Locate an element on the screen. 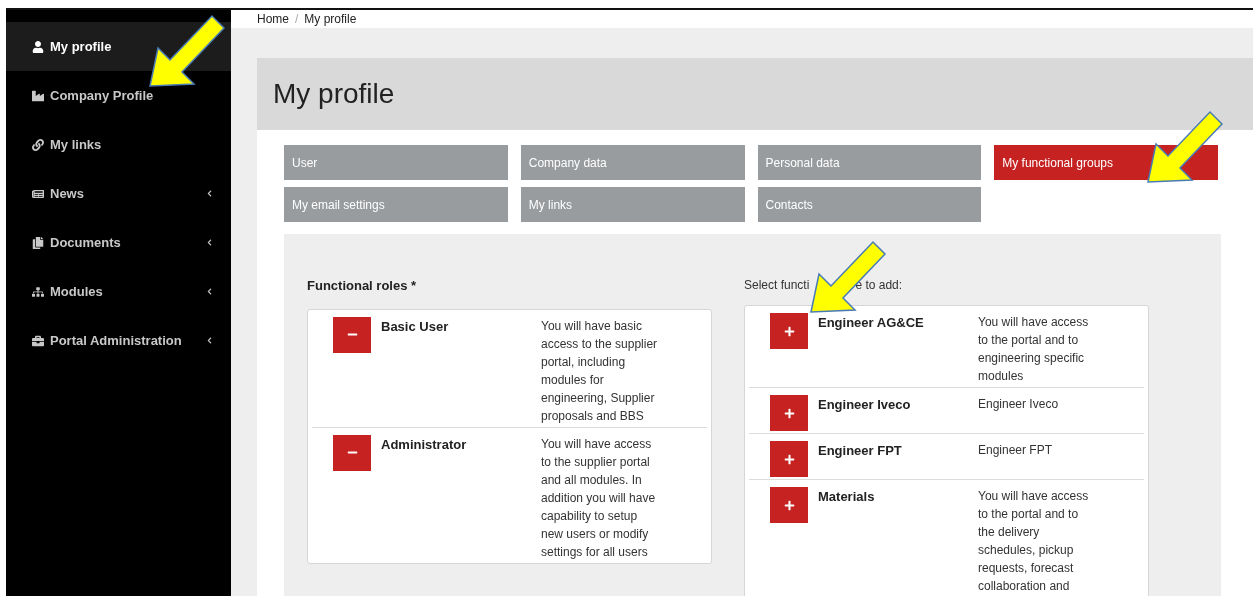  role-description: You will have basic access to the supplier portal, including modules for engineering, Supplier proposals and BBS is located at coordinates (600, 371).